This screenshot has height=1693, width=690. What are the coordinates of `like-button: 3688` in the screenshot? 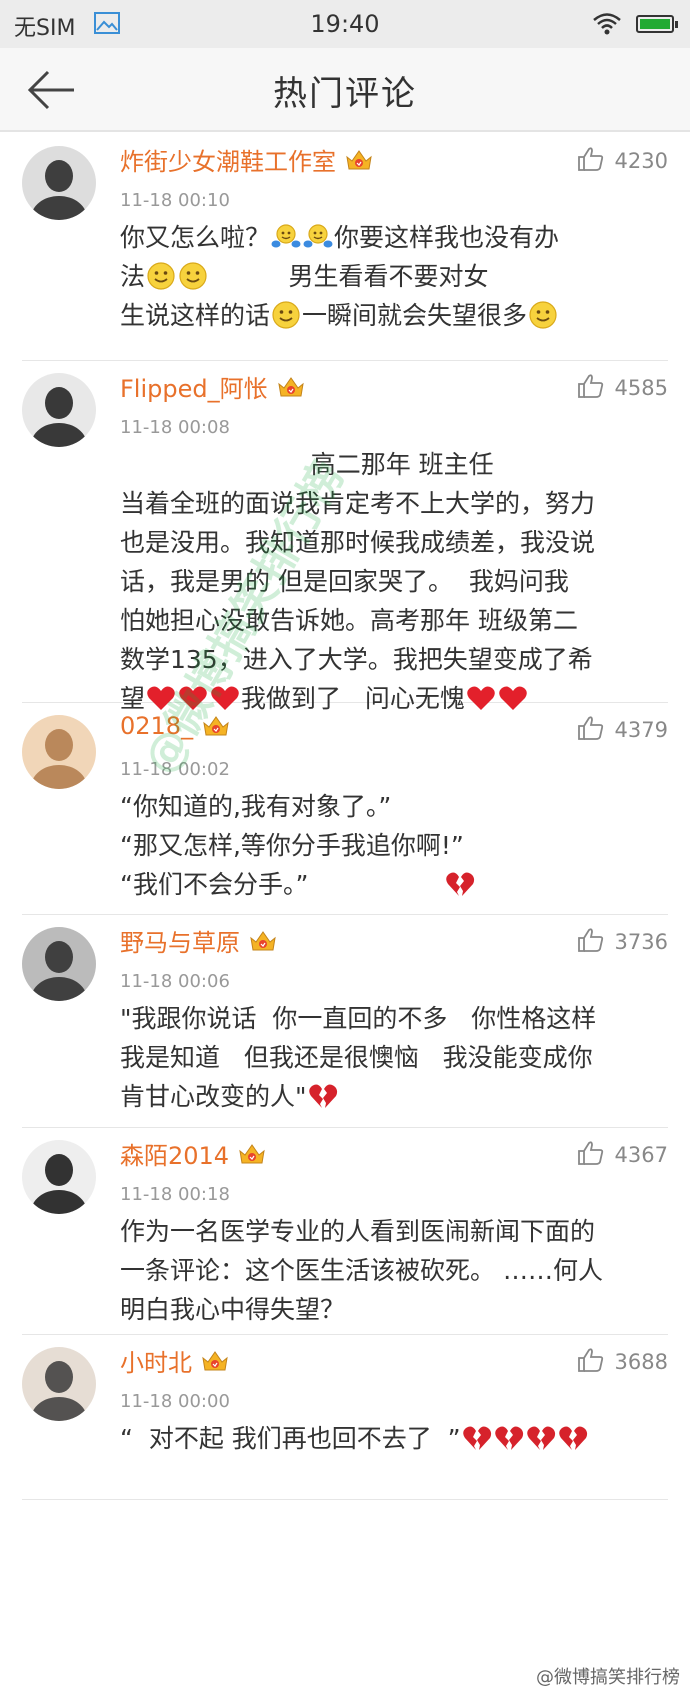 It's located at (622, 1362).